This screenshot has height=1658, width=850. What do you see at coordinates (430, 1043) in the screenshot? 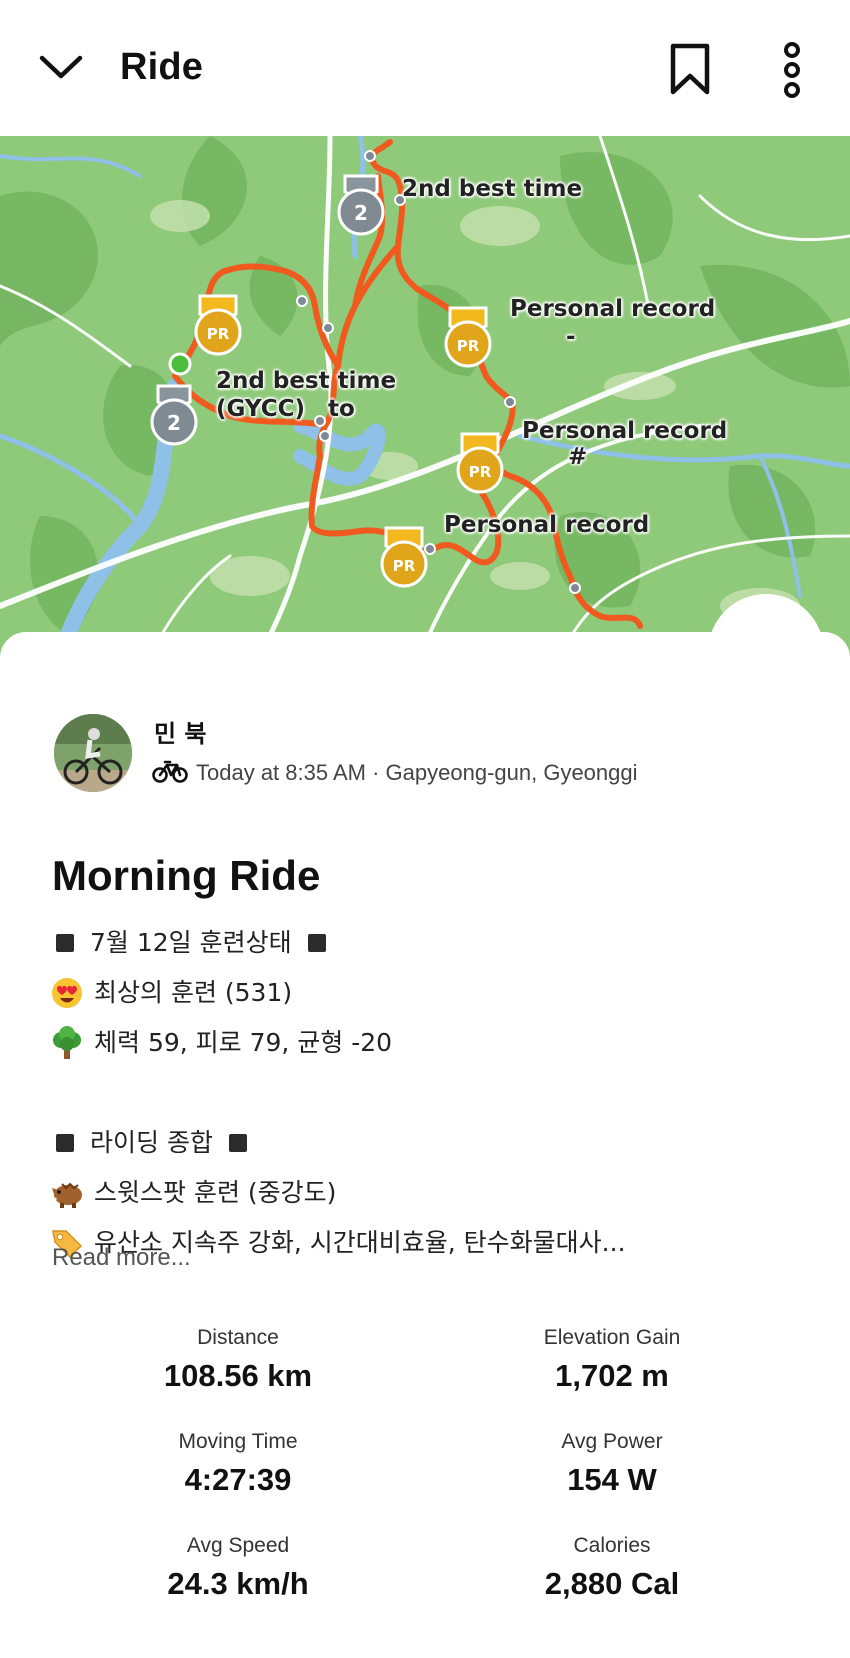
I see `description-line: 체력 59, 피로 79, 균형 -20` at bounding box center [430, 1043].